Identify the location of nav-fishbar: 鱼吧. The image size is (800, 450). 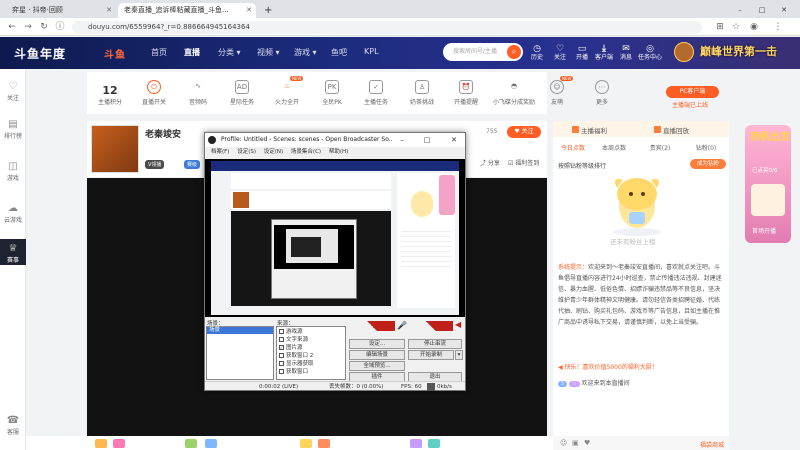
(339, 52).